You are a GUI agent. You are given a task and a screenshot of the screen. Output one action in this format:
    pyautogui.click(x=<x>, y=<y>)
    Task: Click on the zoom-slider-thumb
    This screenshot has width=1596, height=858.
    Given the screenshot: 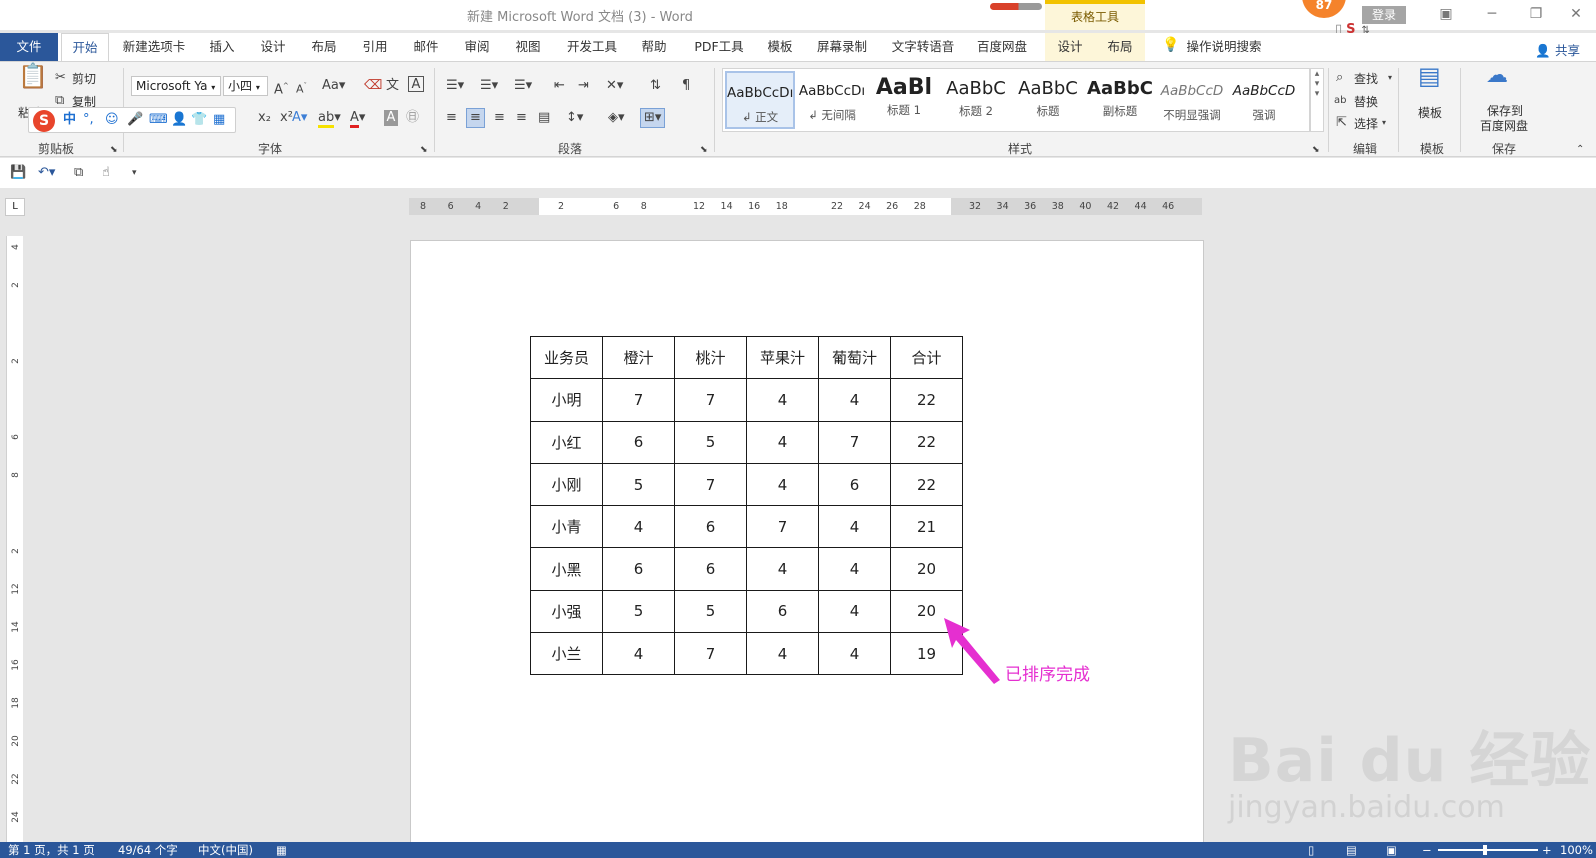 What is the action you would take?
    pyautogui.click(x=1485, y=850)
    